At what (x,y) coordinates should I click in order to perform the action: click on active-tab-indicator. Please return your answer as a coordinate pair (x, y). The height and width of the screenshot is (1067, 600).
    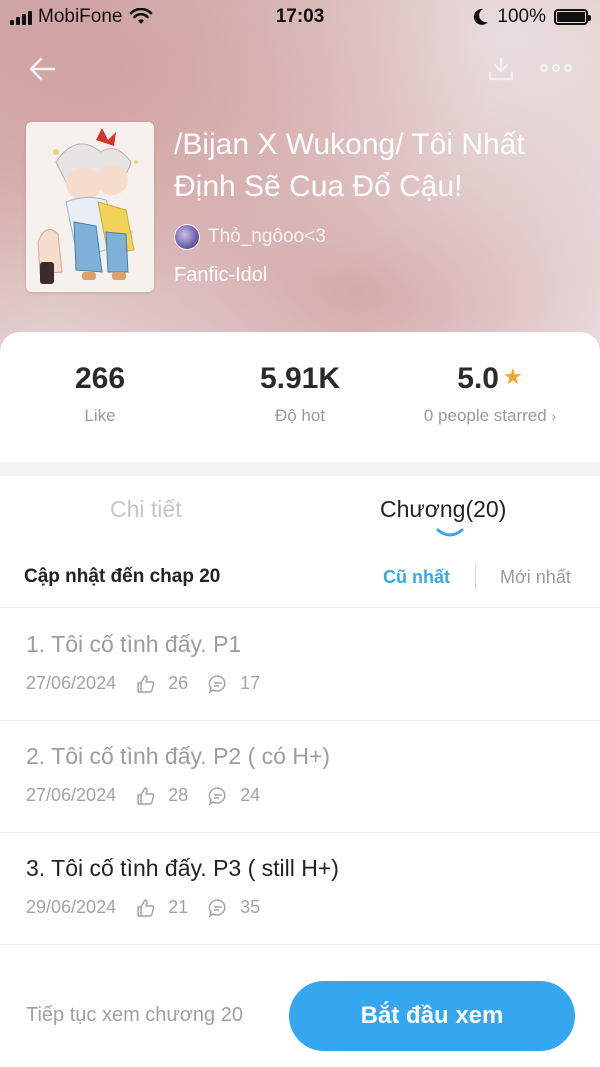
    Looking at the image, I should click on (450, 532).